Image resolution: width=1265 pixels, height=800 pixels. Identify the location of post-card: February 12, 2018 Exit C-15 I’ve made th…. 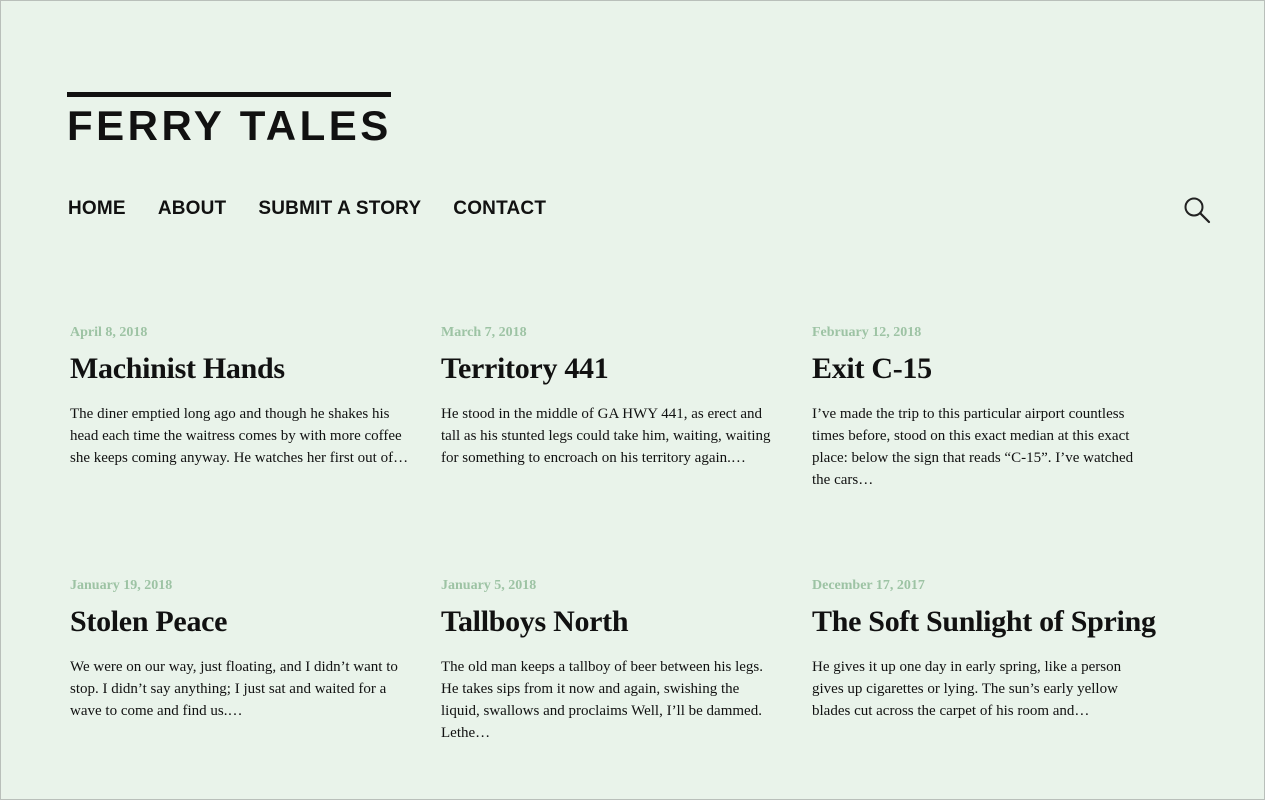
(997, 449).